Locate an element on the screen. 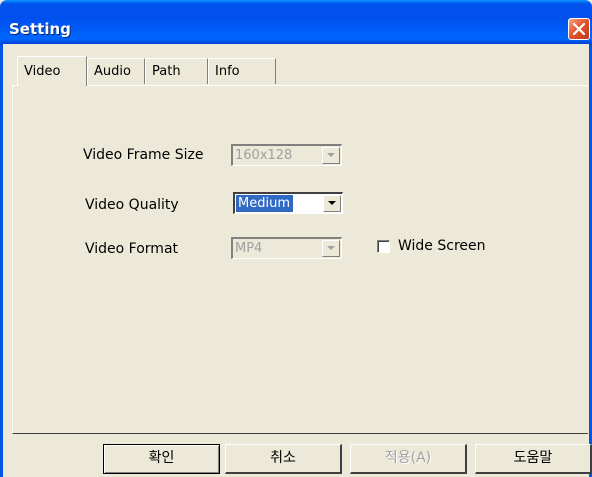 This screenshot has height=477, width=592. tab-label: Info is located at coordinates (227, 71).